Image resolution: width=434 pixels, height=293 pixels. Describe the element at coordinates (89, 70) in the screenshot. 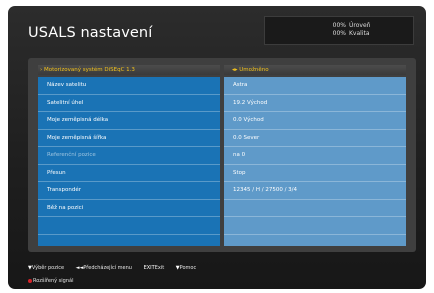

I see `system-header-label: Motorizovaný systém DiSEqC 1.3` at that location.